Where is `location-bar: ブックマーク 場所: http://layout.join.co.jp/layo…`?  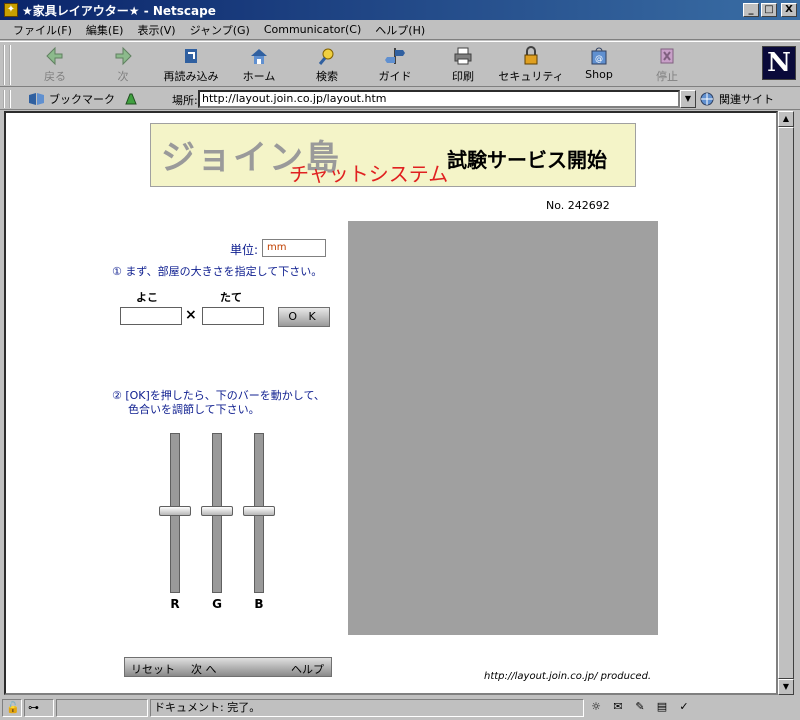
location-bar: ブックマーク 場所: http://layout.join.co.jp/layo… is located at coordinates (400, 99).